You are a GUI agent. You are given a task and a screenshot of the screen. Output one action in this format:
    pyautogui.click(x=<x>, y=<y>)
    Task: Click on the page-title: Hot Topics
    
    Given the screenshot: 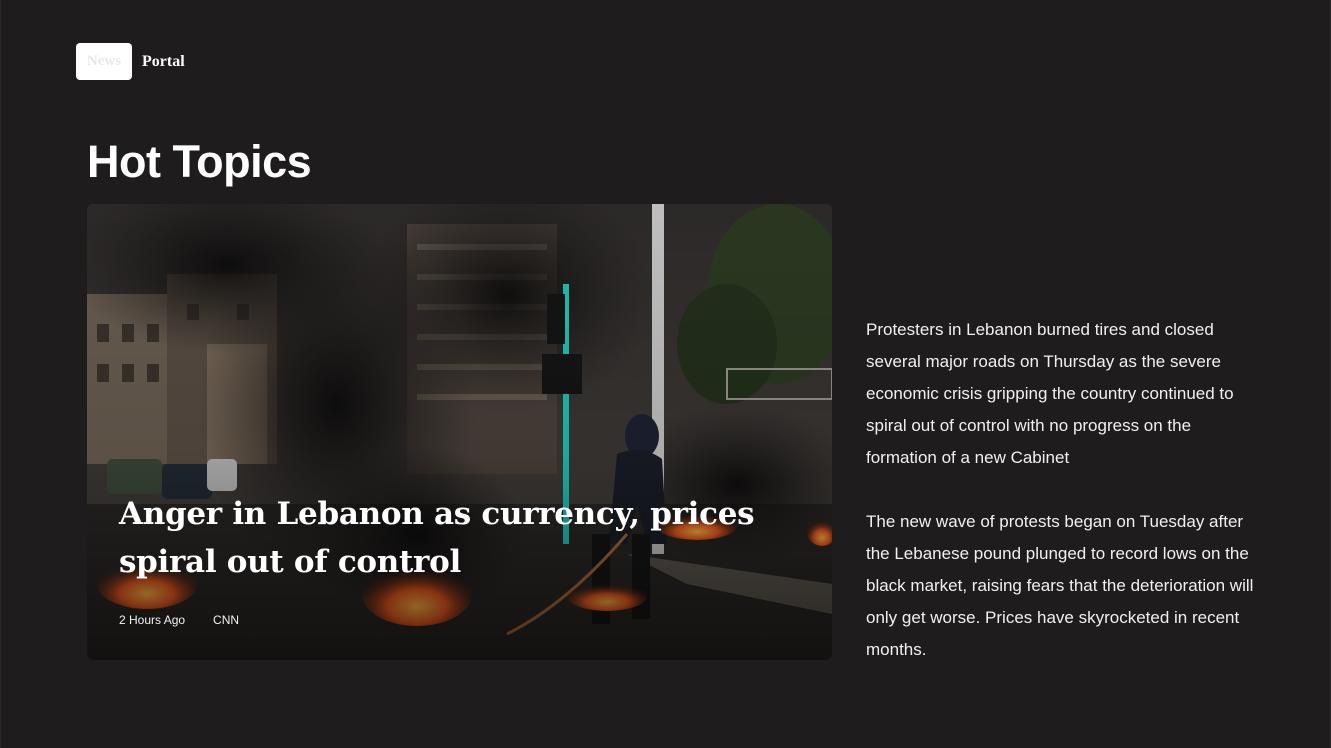 What is the action you would take?
    pyautogui.click(x=199, y=161)
    